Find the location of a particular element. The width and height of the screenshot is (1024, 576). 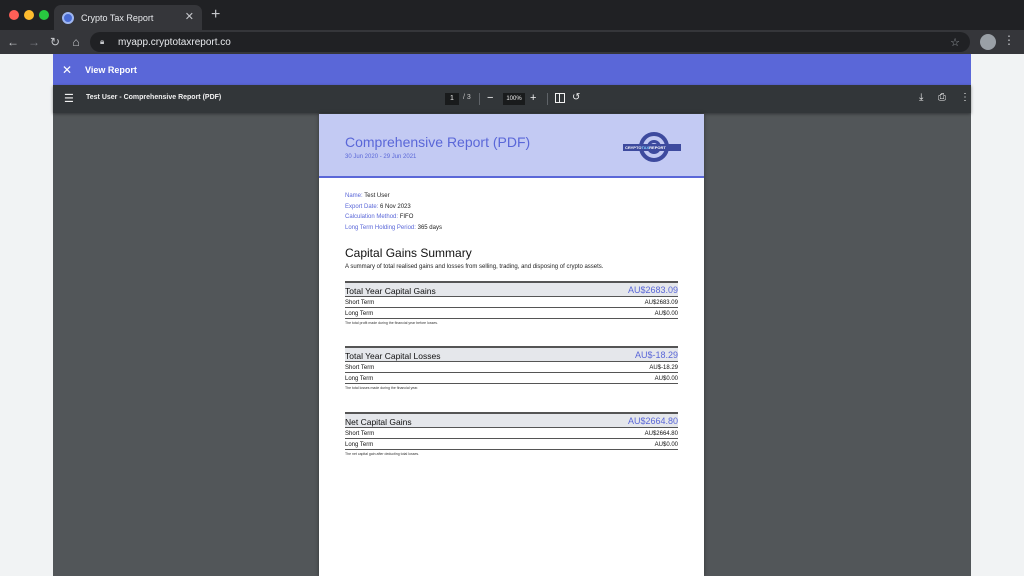

report-date-range: 30 Jun 2020 - 29 Jun 2021 is located at coordinates (381, 157).